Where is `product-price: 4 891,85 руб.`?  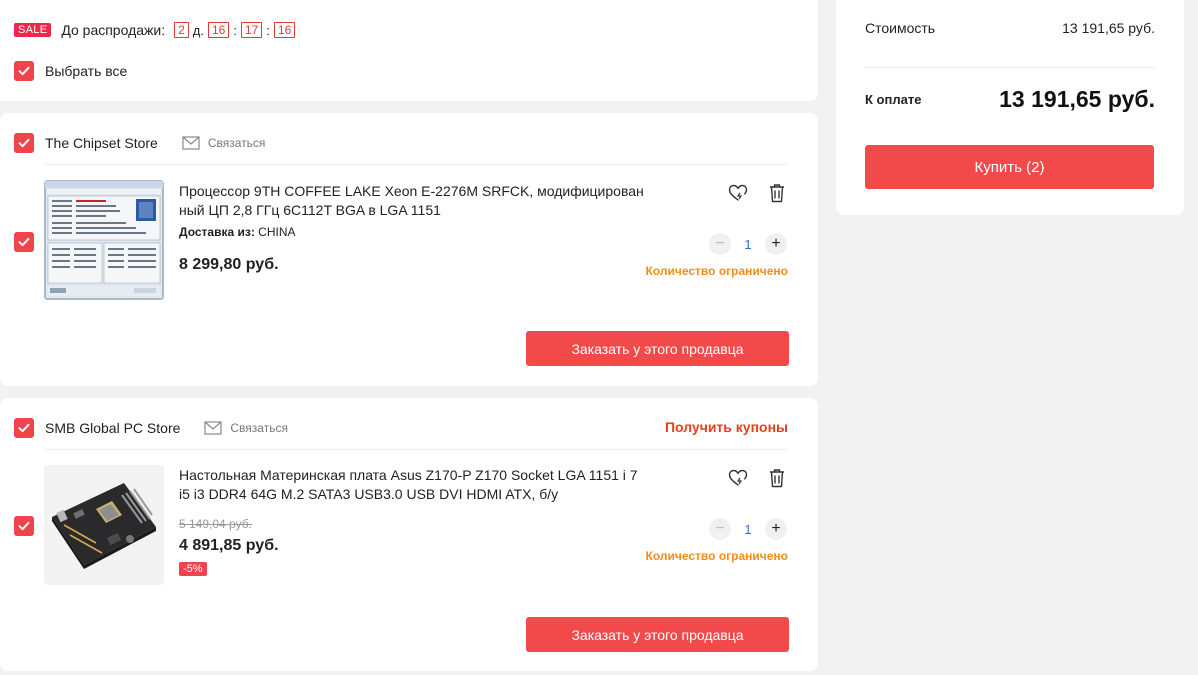
product-price: 4 891,85 руб. is located at coordinates (229, 545).